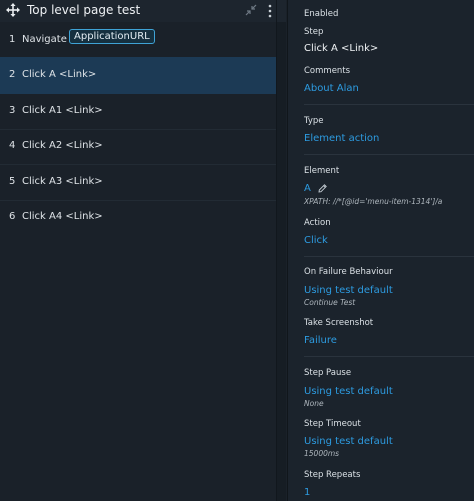  What do you see at coordinates (62, 181) in the screenshot?
I see `step-label: Click A3 <Link>` at bounding box center [62, 181].